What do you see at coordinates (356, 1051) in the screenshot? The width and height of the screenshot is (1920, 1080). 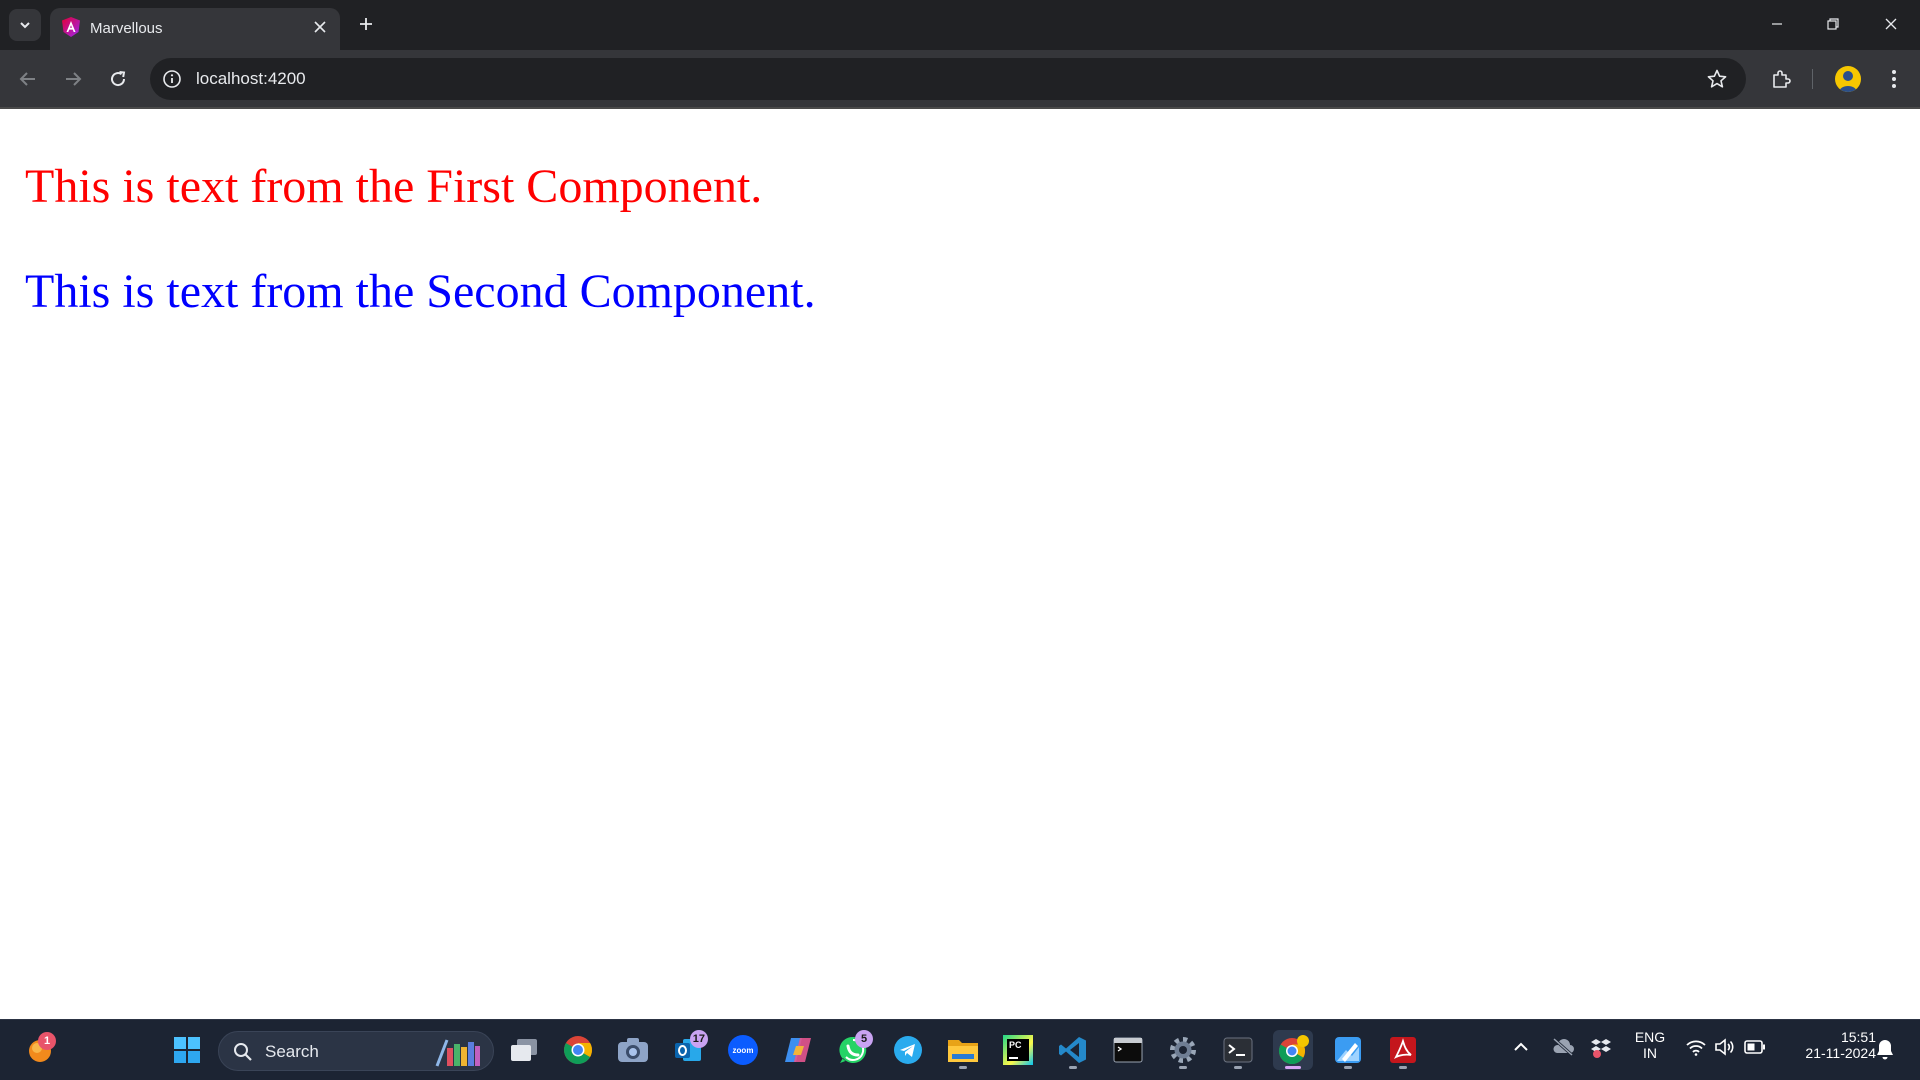 I see `taskbar-search-box: Search` at bounding box center [356, 1051].